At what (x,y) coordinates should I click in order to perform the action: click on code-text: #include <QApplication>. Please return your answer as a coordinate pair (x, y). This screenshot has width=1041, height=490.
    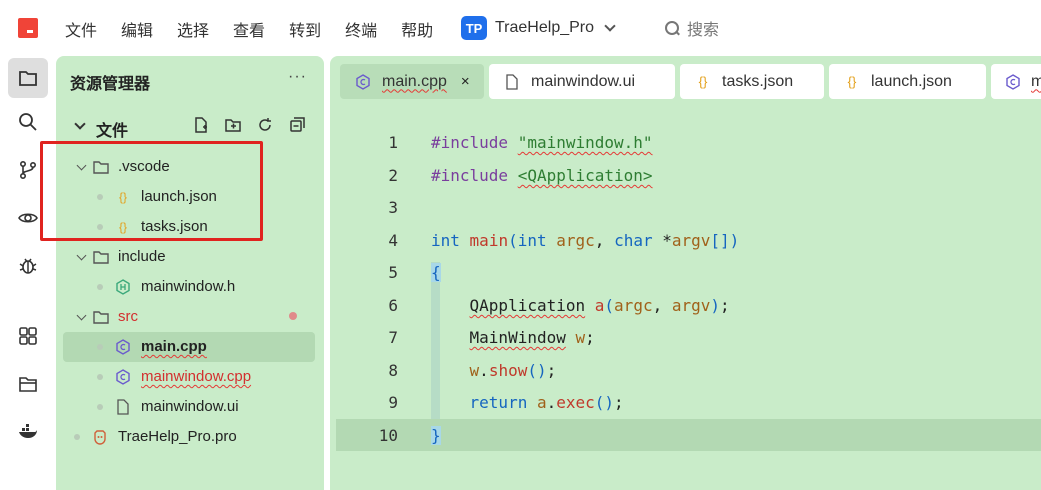
    Looking at the image, I should click on (542, 175).